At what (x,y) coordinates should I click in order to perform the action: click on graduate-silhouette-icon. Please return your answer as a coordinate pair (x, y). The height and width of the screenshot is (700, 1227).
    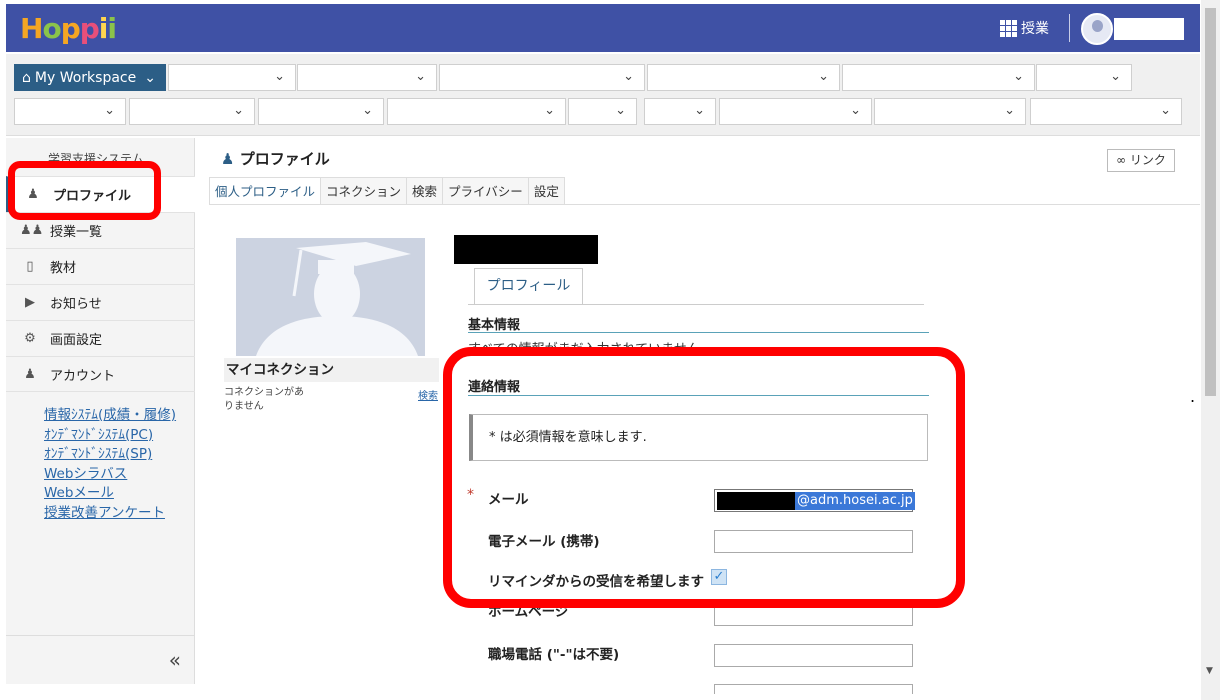
    Looking at the image, I should click on (330, 297).